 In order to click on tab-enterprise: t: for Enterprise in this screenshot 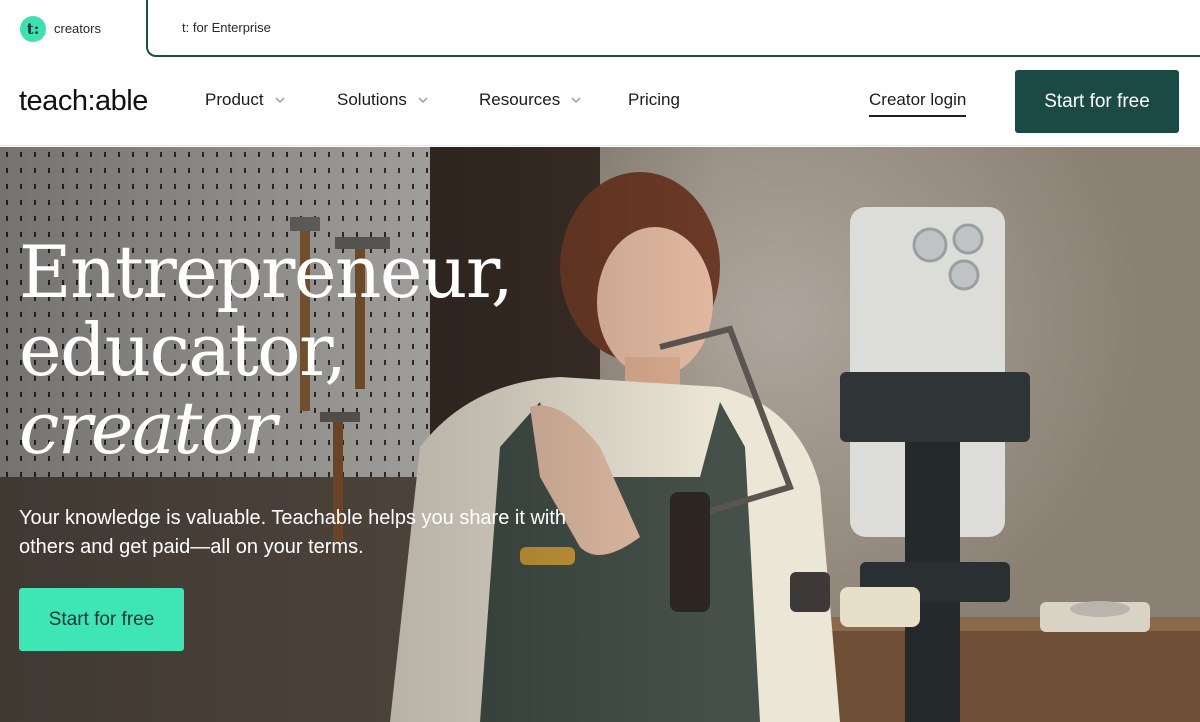, I will do `click(673, 28)`.